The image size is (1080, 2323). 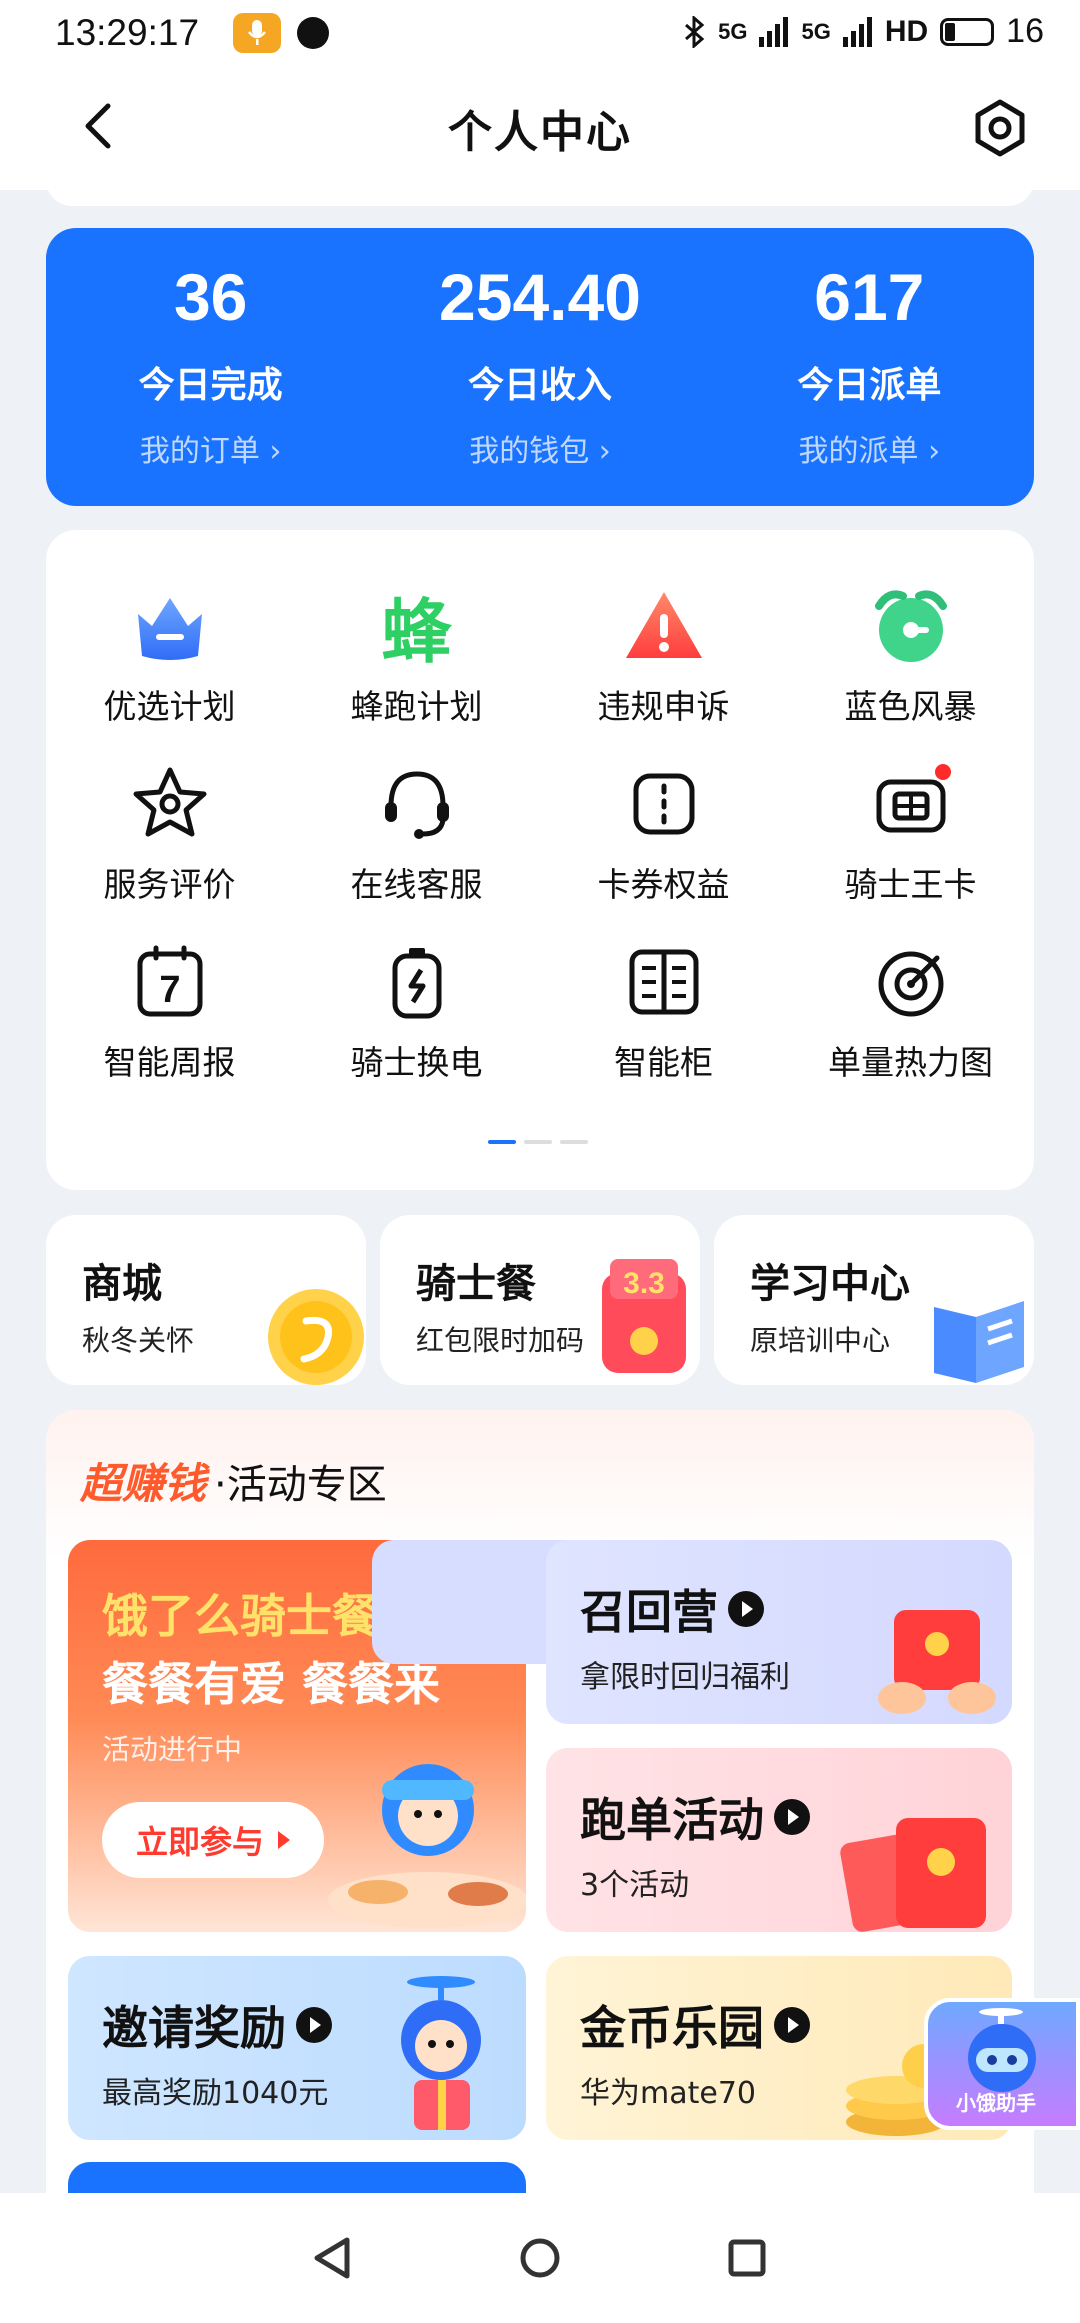 What do you see at coordinates (416, 884) in the screenshot?
I see `grid-item-label: 在线客服` at bounding box center [416, 884].